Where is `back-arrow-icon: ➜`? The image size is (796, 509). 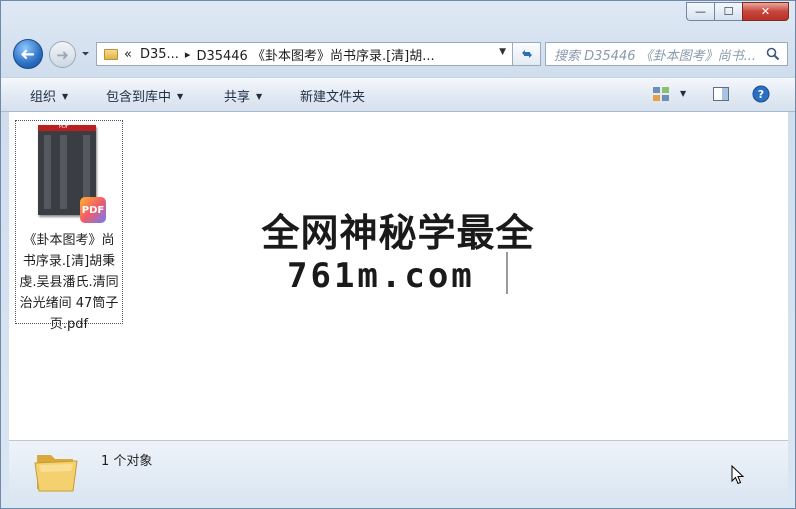 back-arrow-icon: ➜ is located at coordinates (28, 54).